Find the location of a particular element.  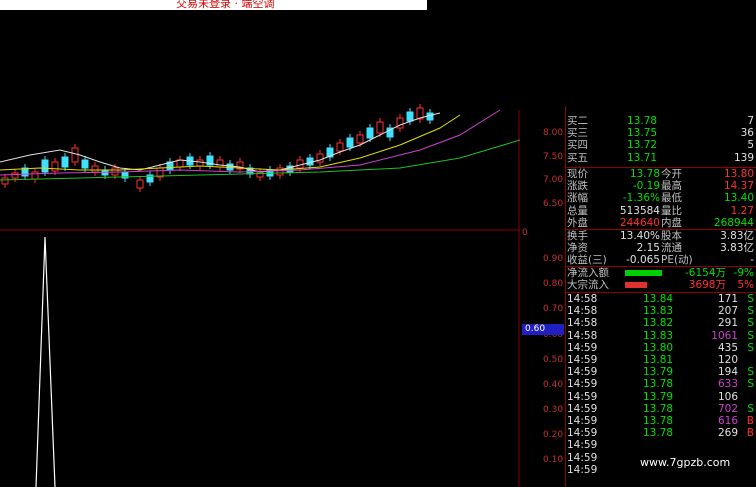

tick-row: 14:58 13.84 171 S is located at coordinates (660, 299).